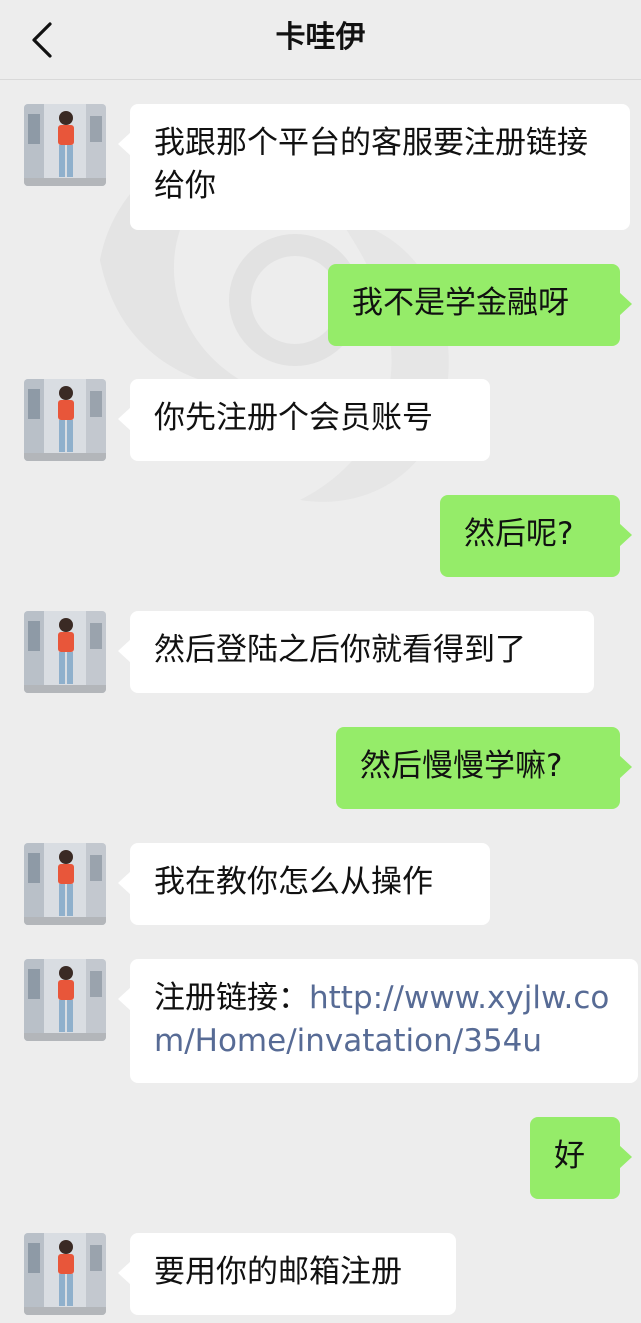 The image size is (641, 1323). I want to click on outgoing-message-bubble: 然后呢?, so click(536, 536).